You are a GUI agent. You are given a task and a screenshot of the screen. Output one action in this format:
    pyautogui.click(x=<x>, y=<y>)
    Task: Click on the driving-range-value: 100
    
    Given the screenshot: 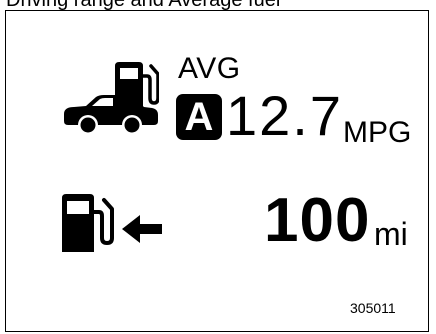 What is the action you would take?
    pyautogui.click(x=317, y=220)
    